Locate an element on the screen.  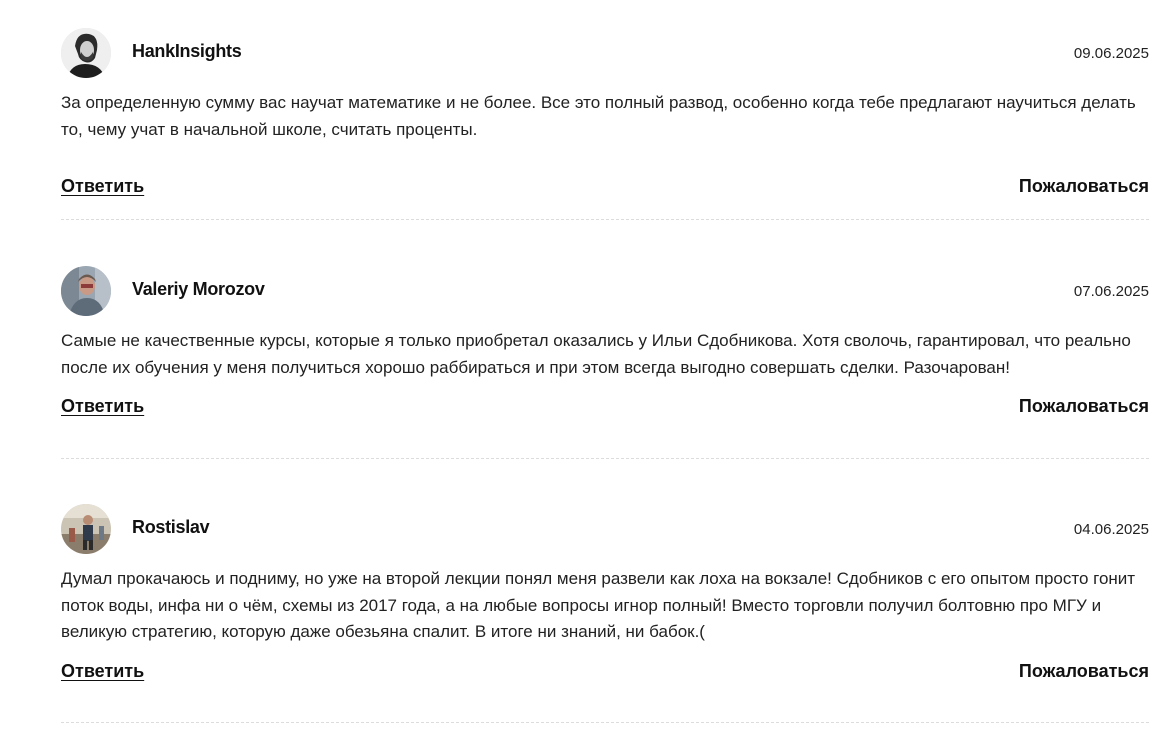
comment-date: 09.06.2025 is located at coordinates (1111, 53).